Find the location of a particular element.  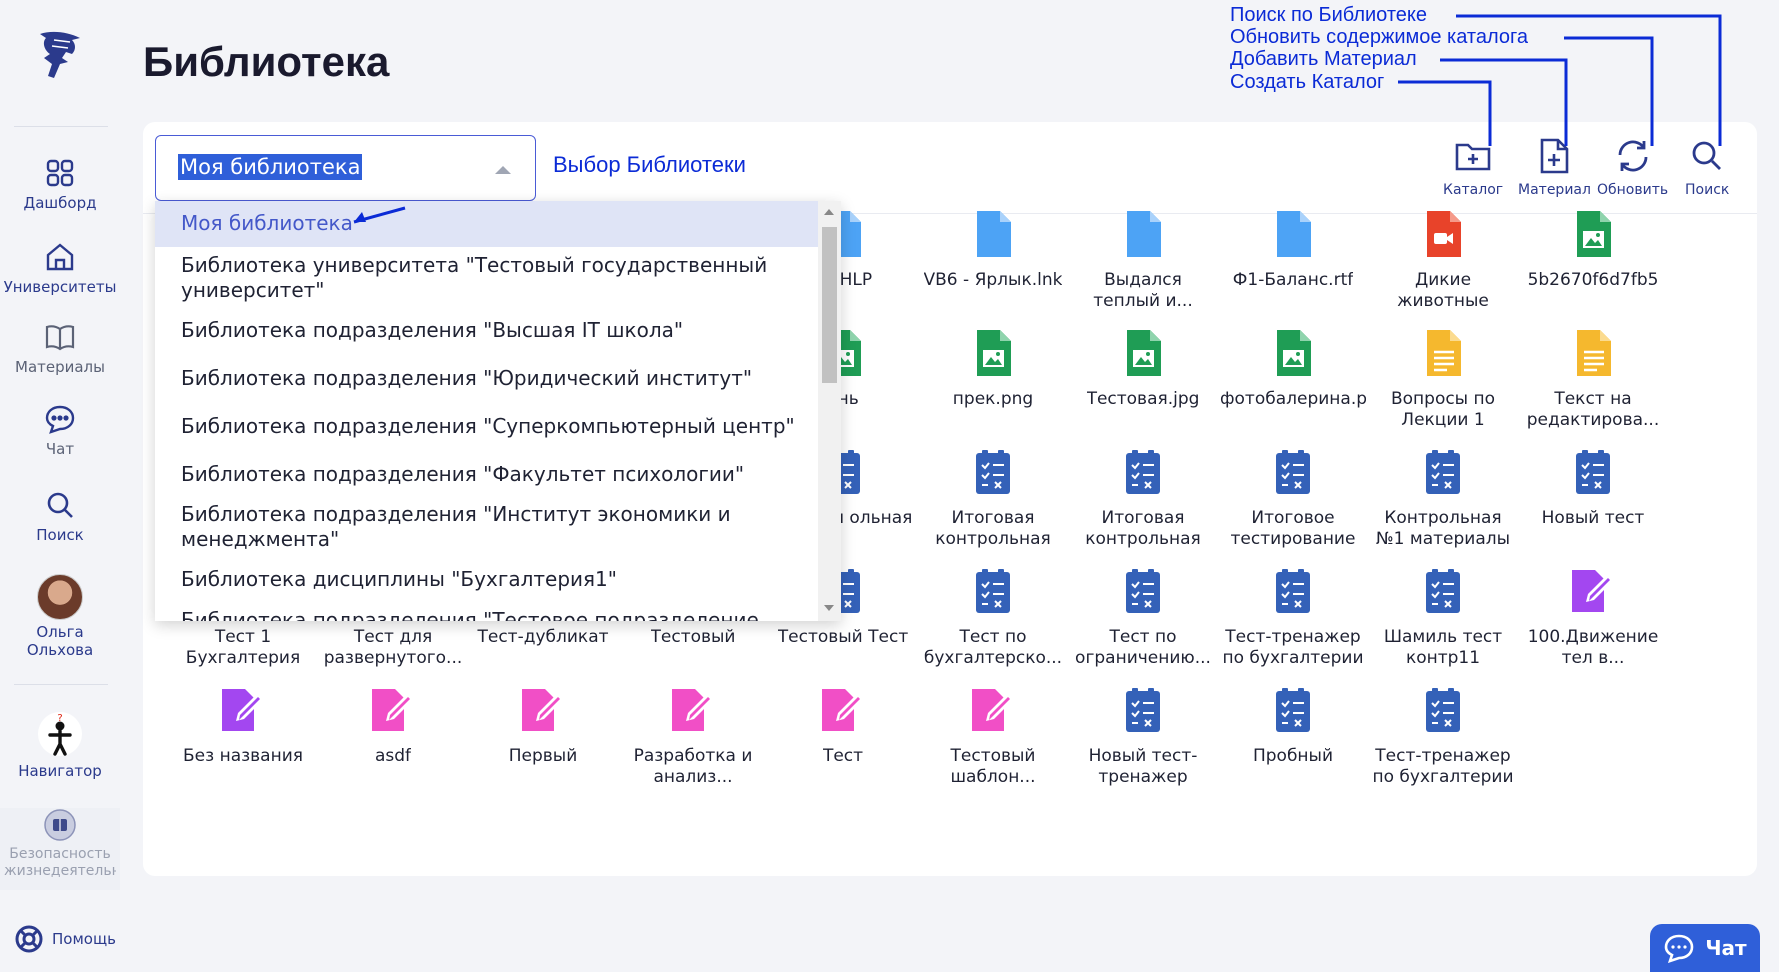

navigator-button: ? Навигатор is located at coordinates (60, 745).